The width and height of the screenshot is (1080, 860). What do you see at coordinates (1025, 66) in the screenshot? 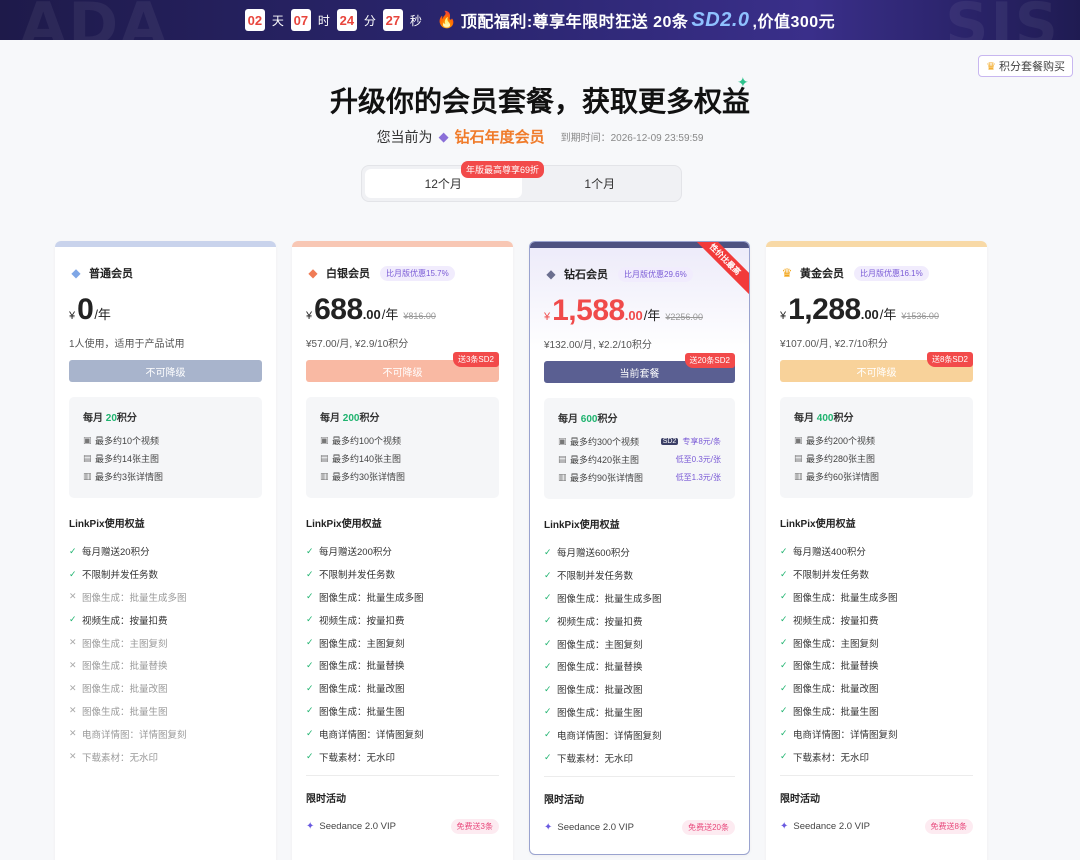
I see `credit-package-button: ♛ 积分套餐购买` at bounding box center [1025, 66].